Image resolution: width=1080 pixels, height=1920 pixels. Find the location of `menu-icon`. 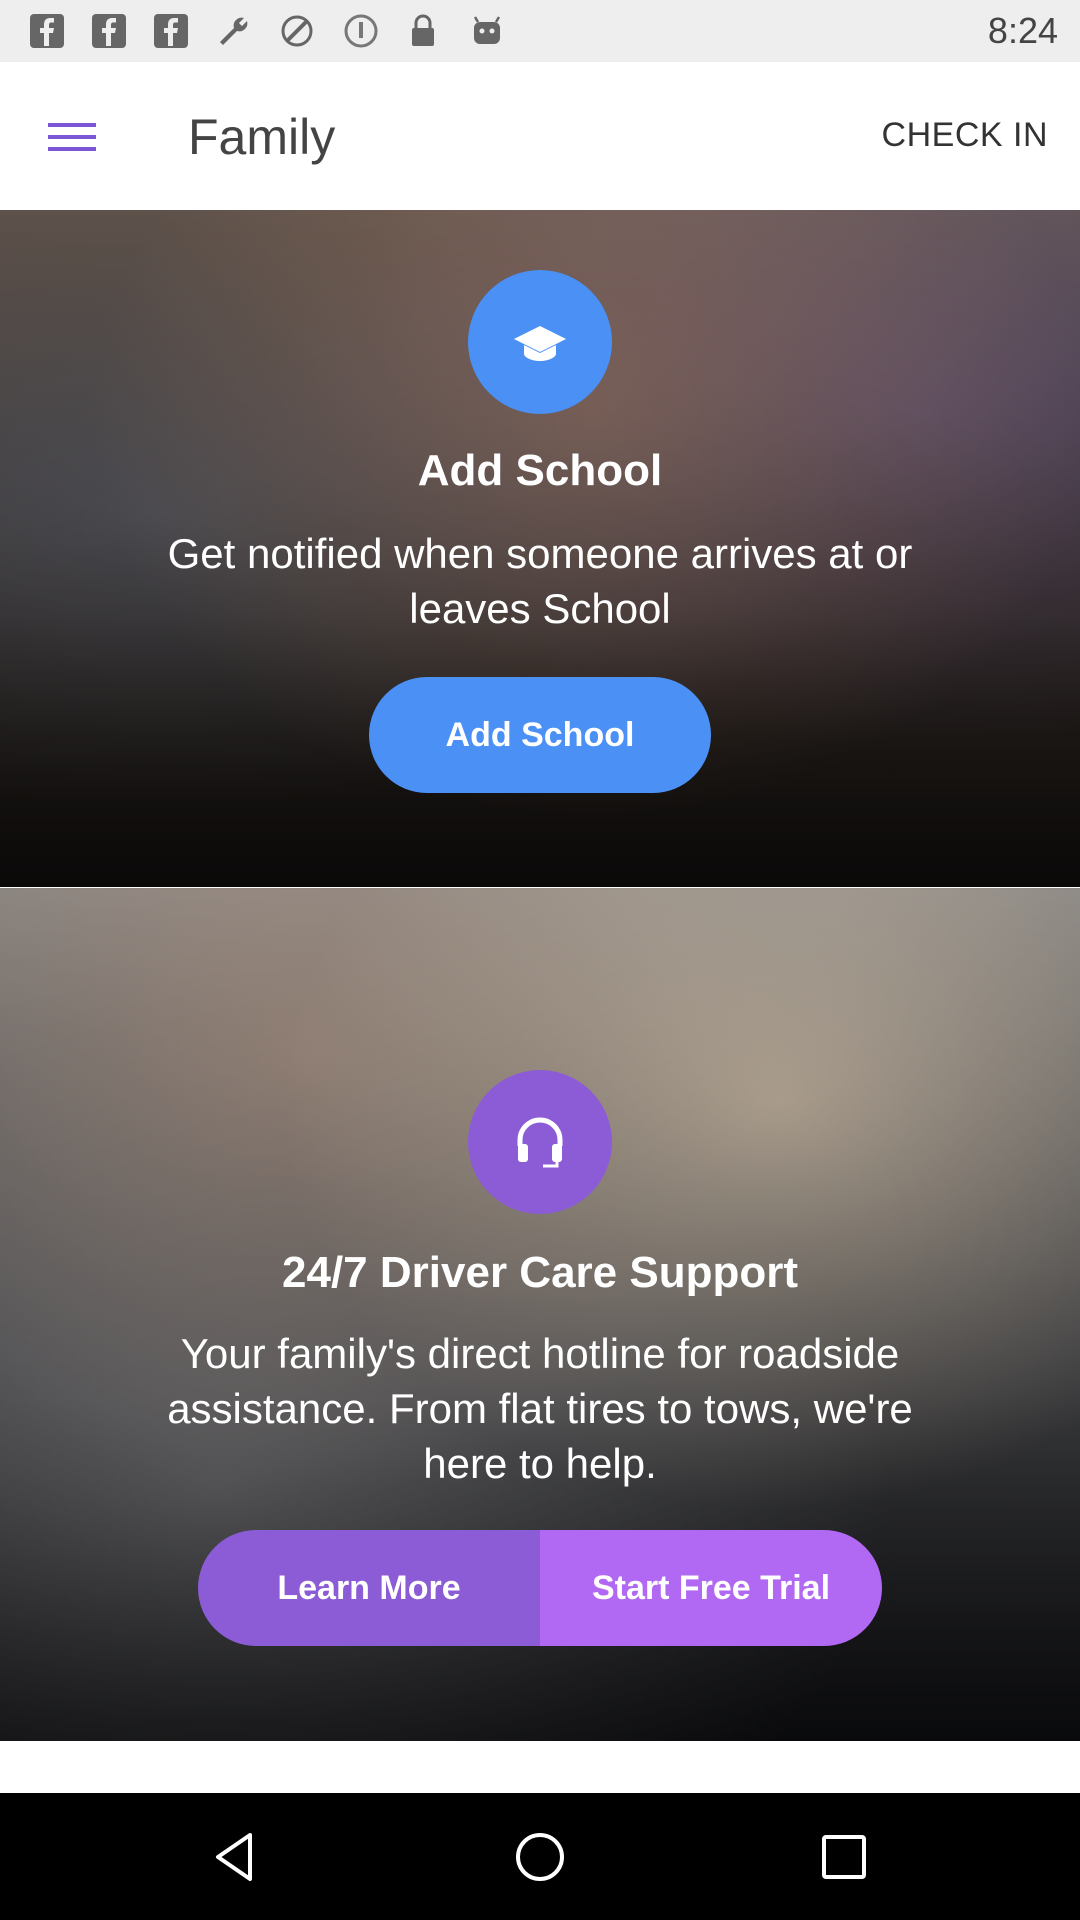

menu-icon is located at coordinates (73, 137).